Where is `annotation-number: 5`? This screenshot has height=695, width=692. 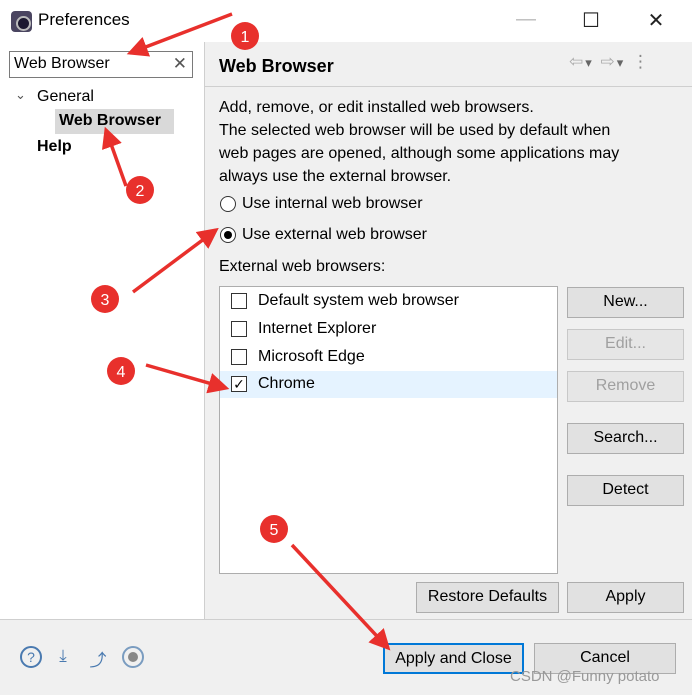
annotation-number: 5 is located at coordinates (274, 530).